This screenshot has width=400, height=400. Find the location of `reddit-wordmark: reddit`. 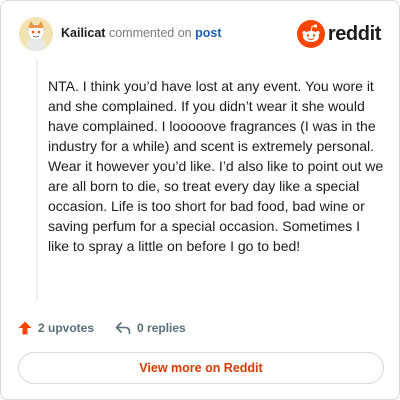

reddit-wordmark: reddit is located at coordinates (354, 33).